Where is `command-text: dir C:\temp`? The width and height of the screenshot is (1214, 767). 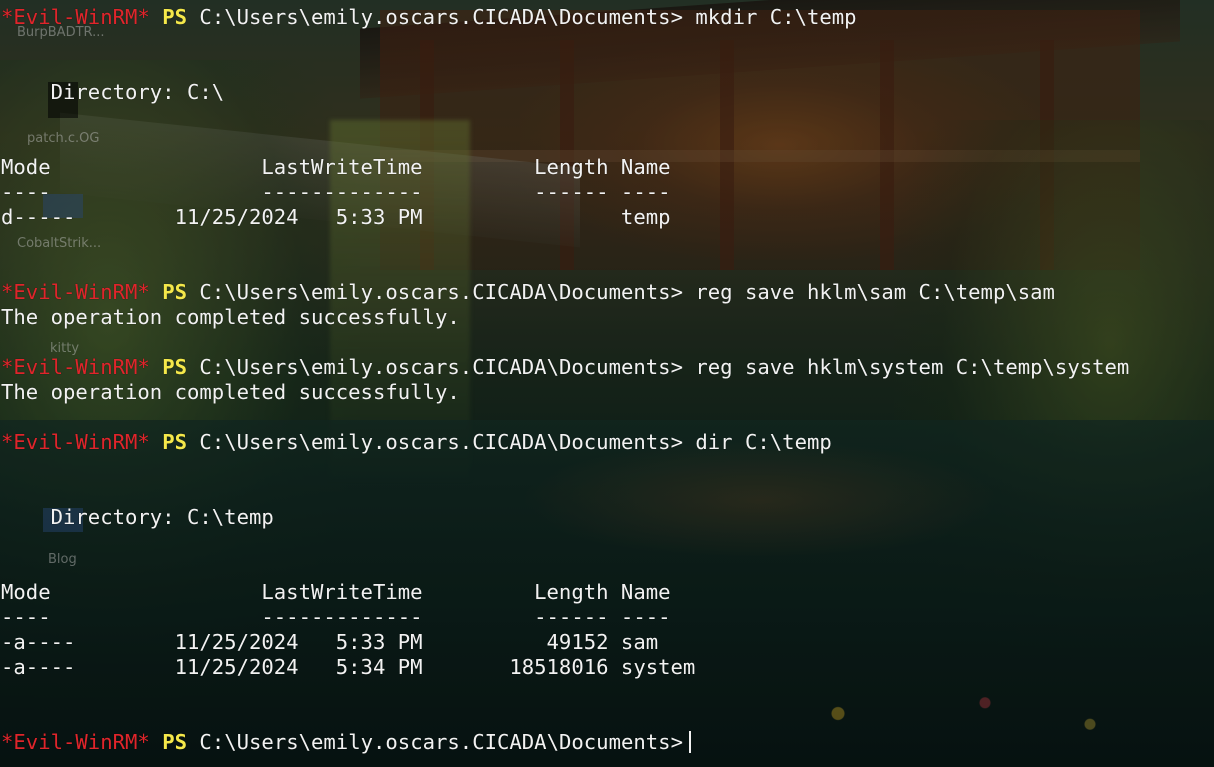 command-text: dir C:\temp is located at coordinates (763, 442).